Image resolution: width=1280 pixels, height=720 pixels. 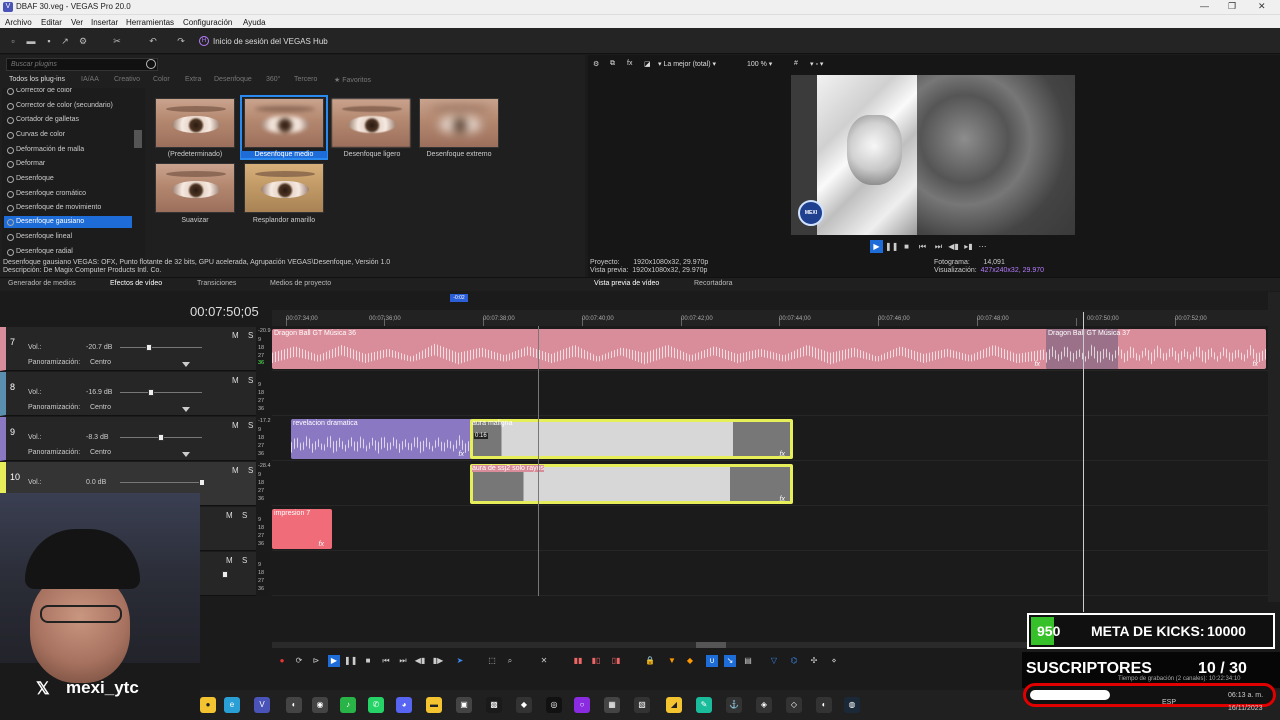 I want to click on gear-icon: ⚙, so click(x=83, y=41).